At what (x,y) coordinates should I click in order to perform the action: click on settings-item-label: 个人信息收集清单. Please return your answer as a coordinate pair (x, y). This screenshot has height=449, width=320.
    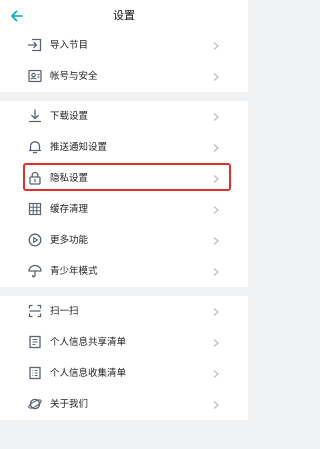
    Looking at the image, I should click on (88, 373).